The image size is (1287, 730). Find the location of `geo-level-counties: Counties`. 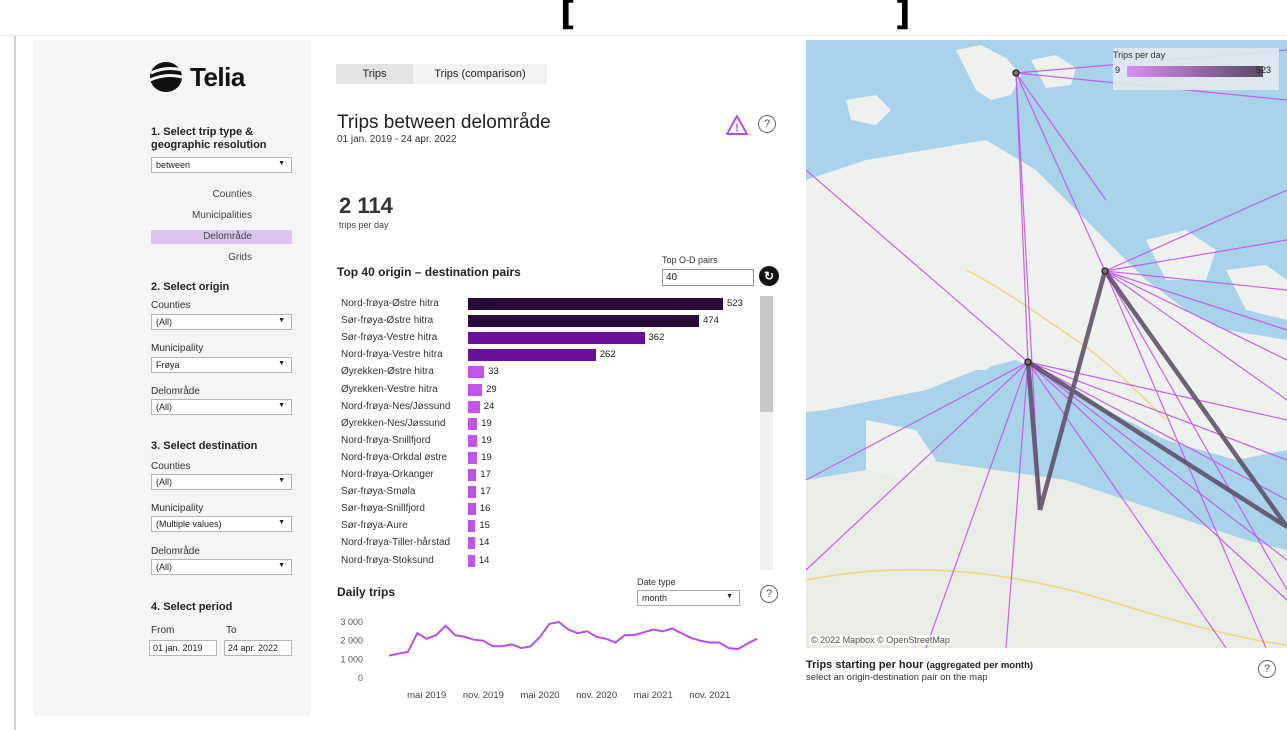

geo-level-counties: Counties is located at coordinates (221, 195).